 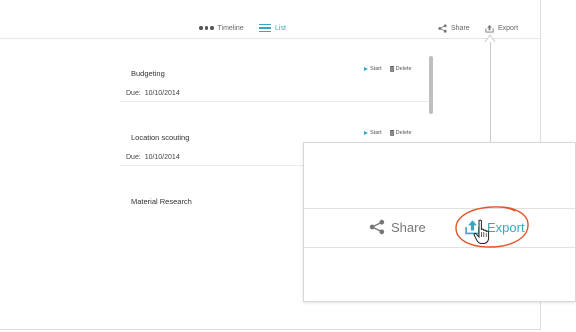 What do you see at coordinates (490, 90) in the screenshot?
I see `callout-connector` at bounding box center [490, 90].